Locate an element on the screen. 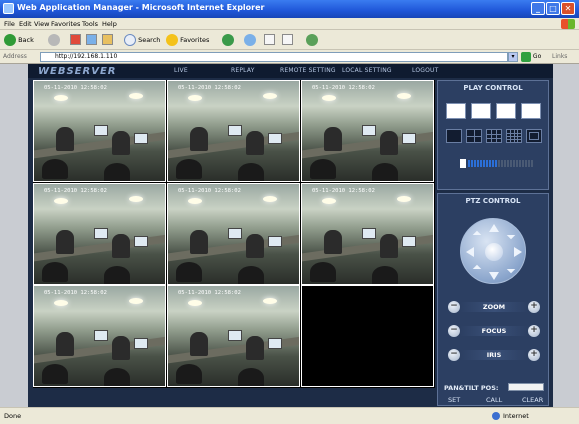  volume-slider is located at coordinates (498, 163).